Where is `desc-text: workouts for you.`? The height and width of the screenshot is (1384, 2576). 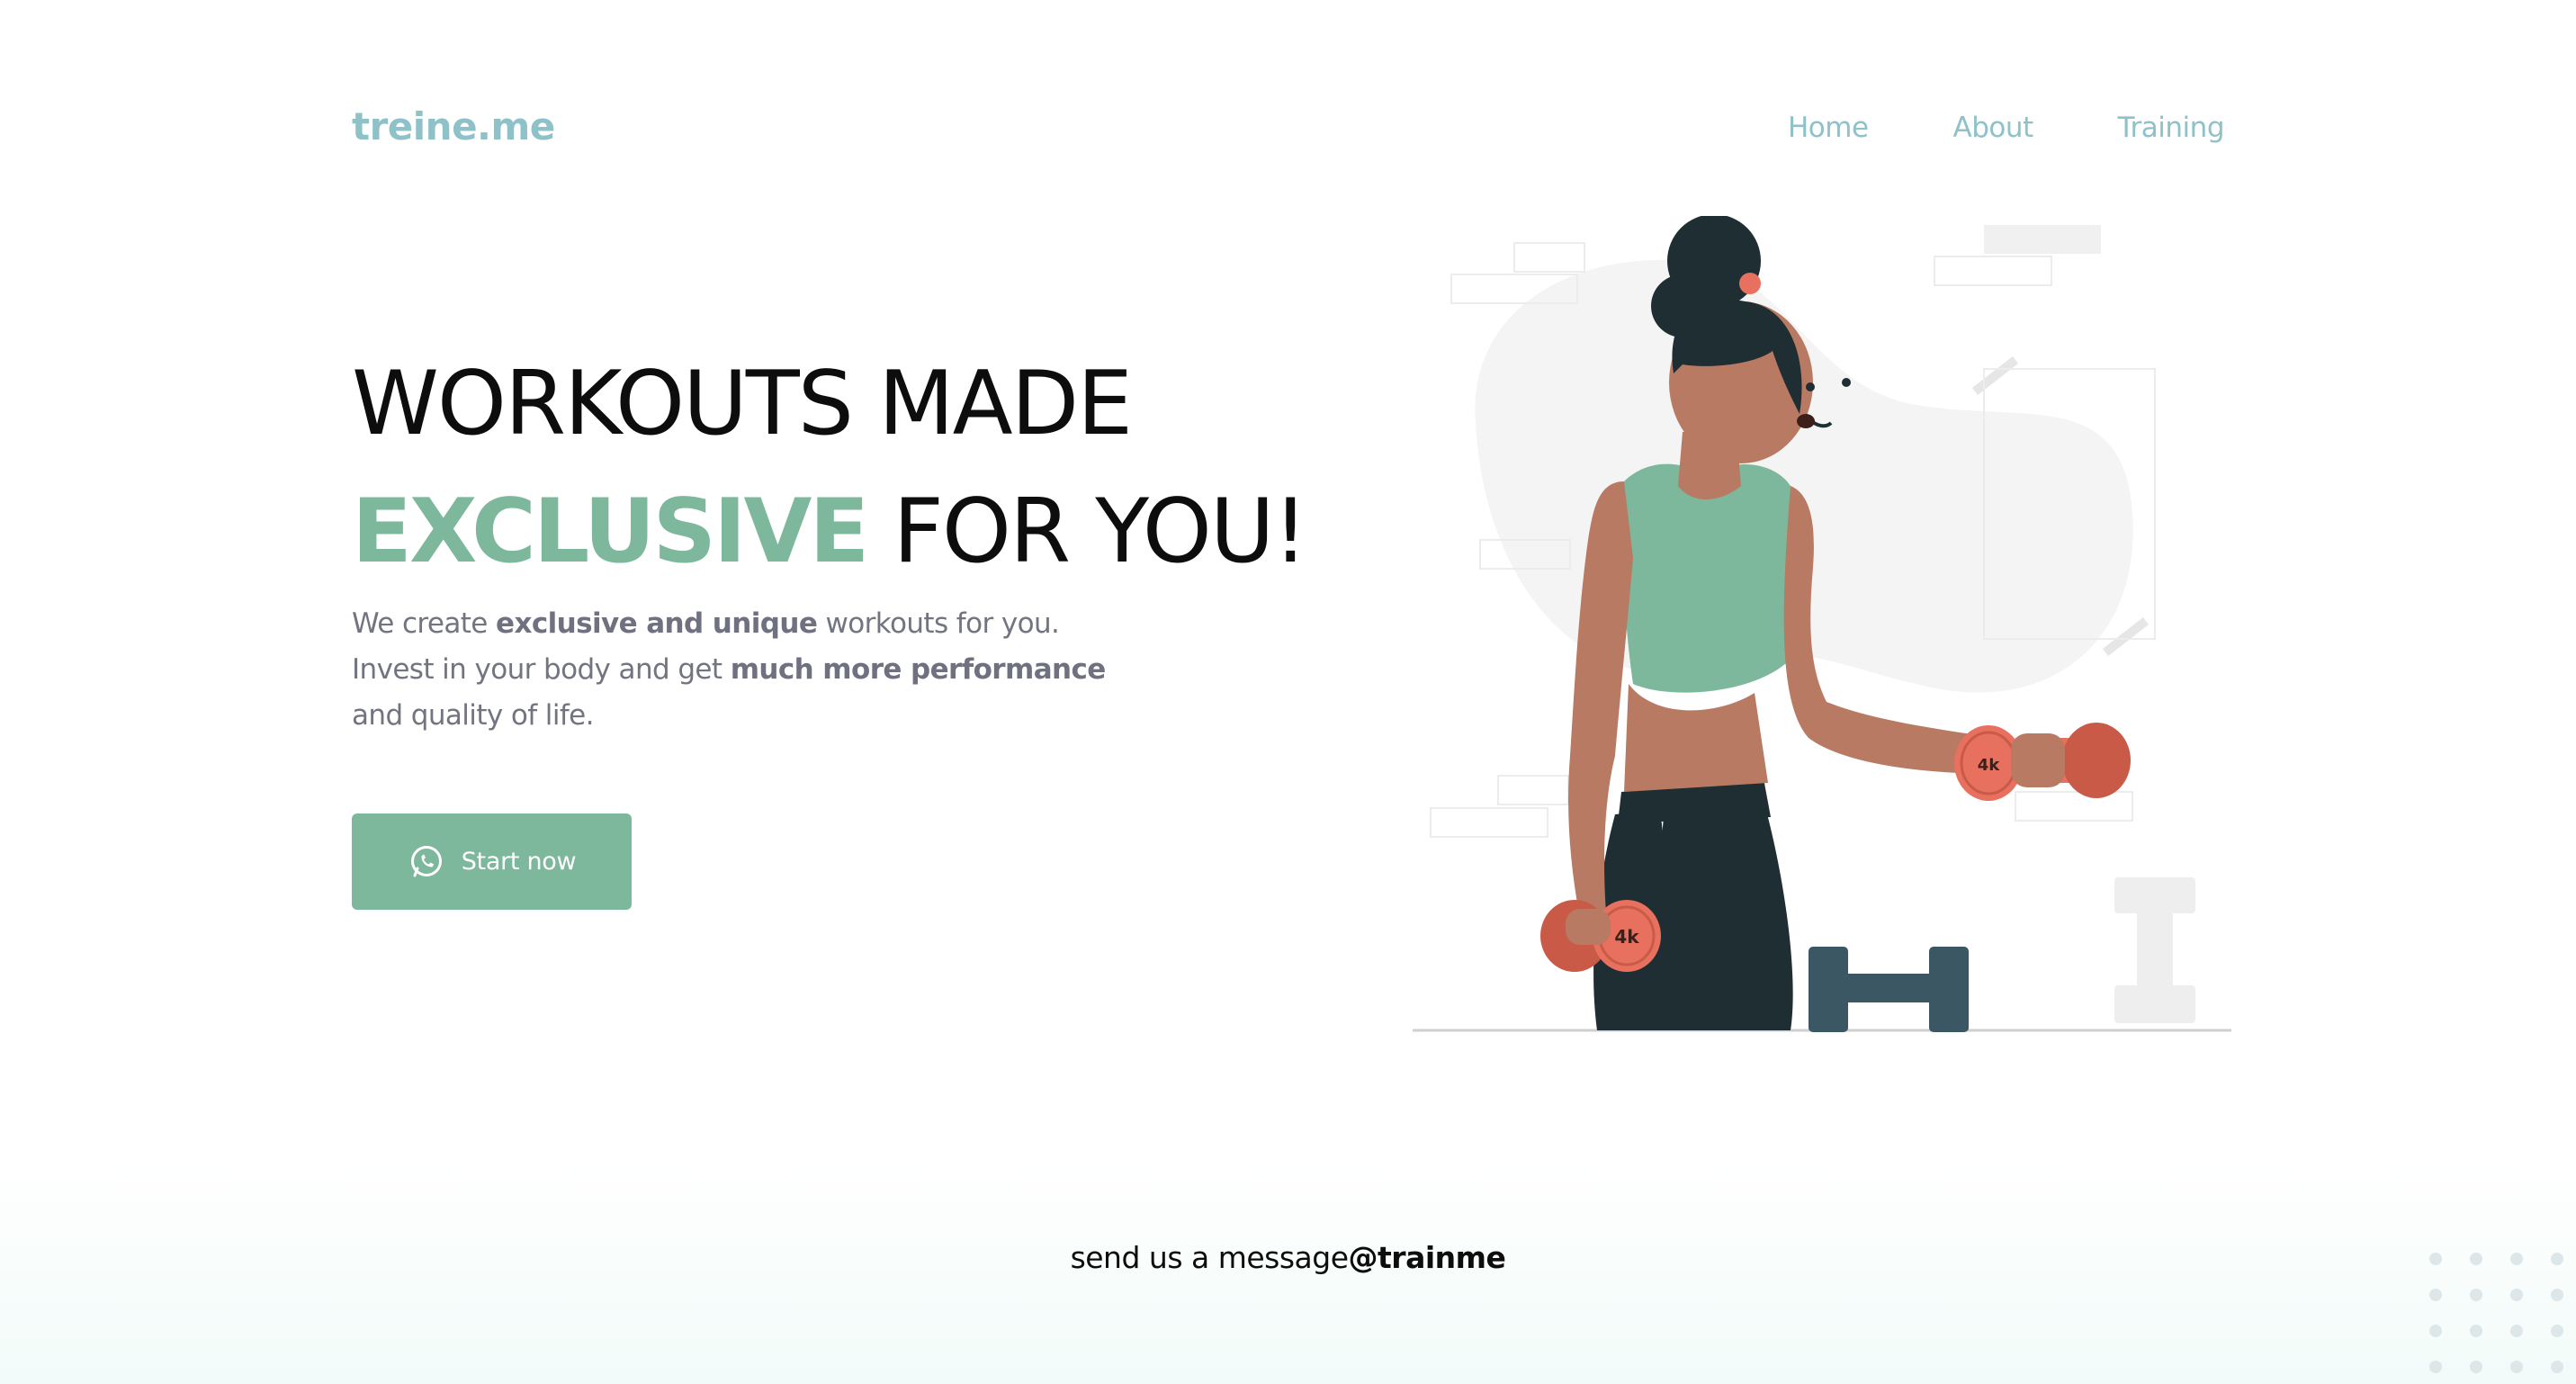 desc-text: workouts for you. is located at coordinates (939, 624).